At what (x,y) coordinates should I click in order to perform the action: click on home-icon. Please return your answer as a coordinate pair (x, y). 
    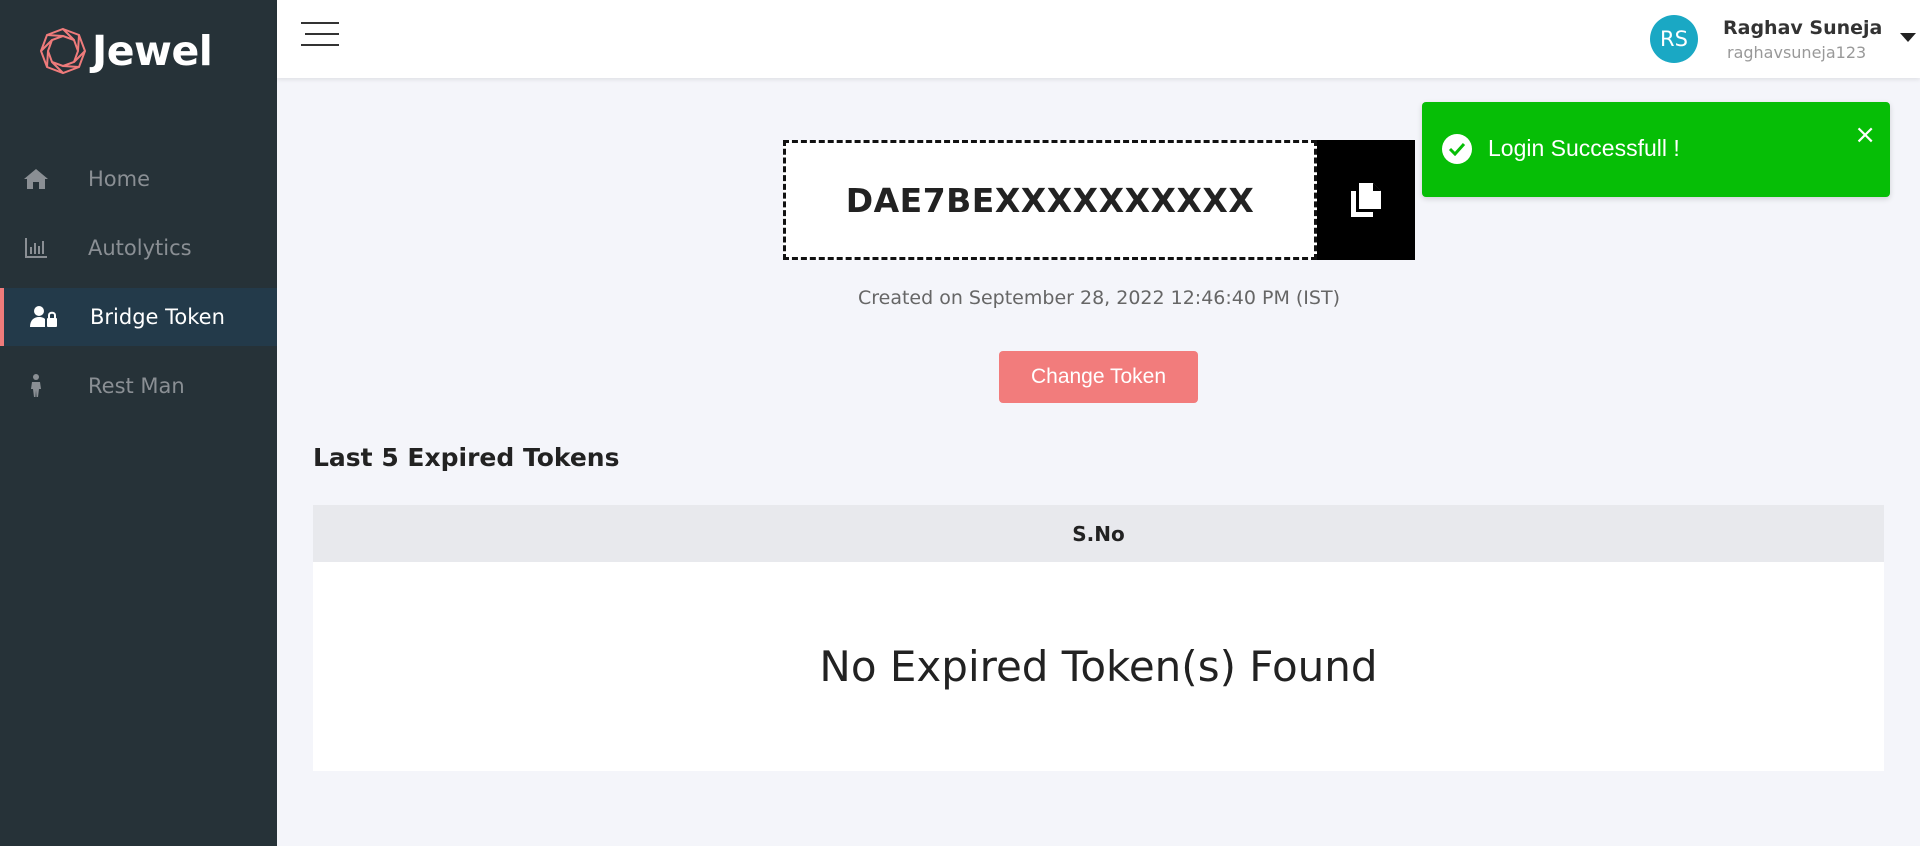
    Looking at the image, I should click on (36, 179).